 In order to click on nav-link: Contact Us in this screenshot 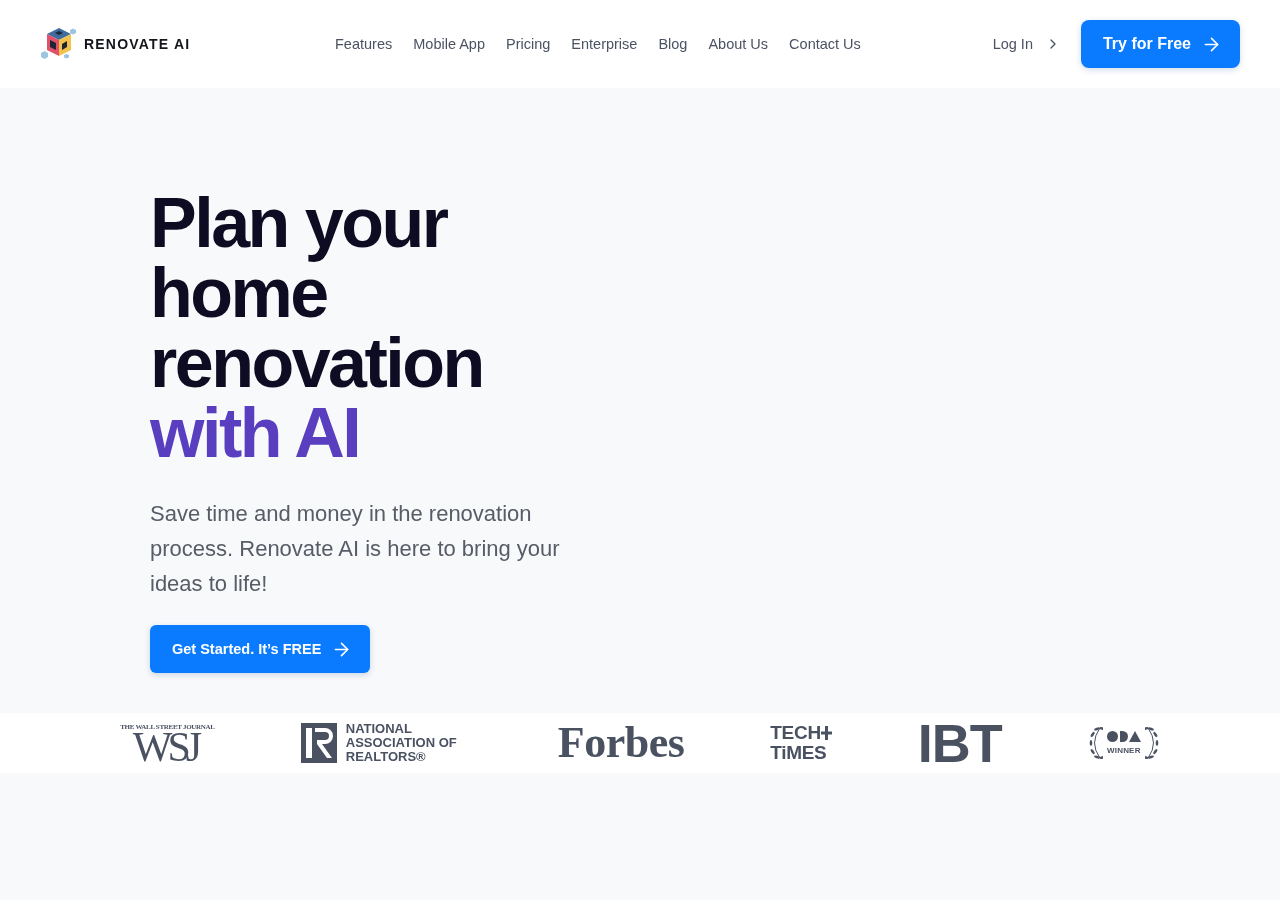, I will do `click(825, 44)`.